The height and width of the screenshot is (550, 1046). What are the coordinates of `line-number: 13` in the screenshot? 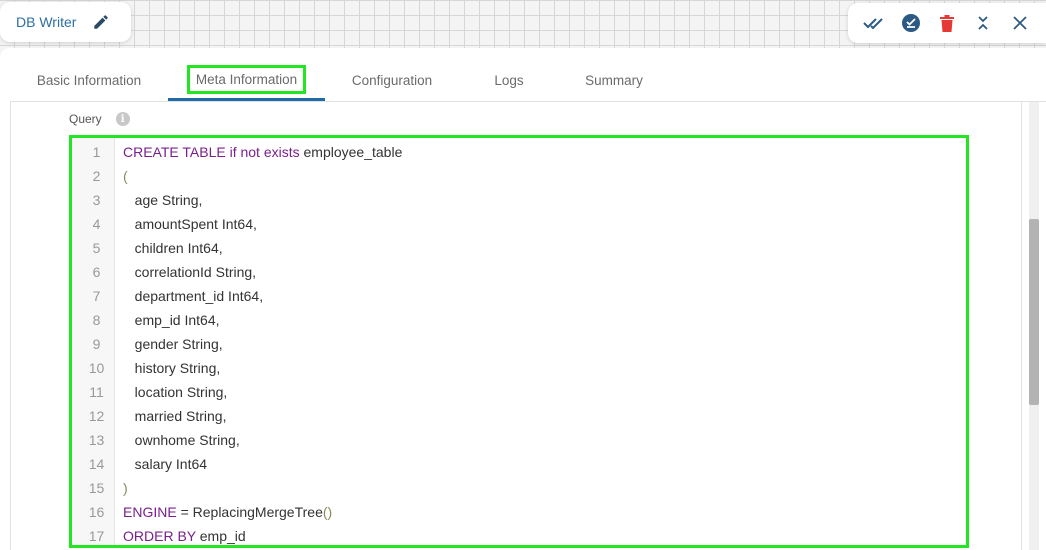 It's located at (96, 440).